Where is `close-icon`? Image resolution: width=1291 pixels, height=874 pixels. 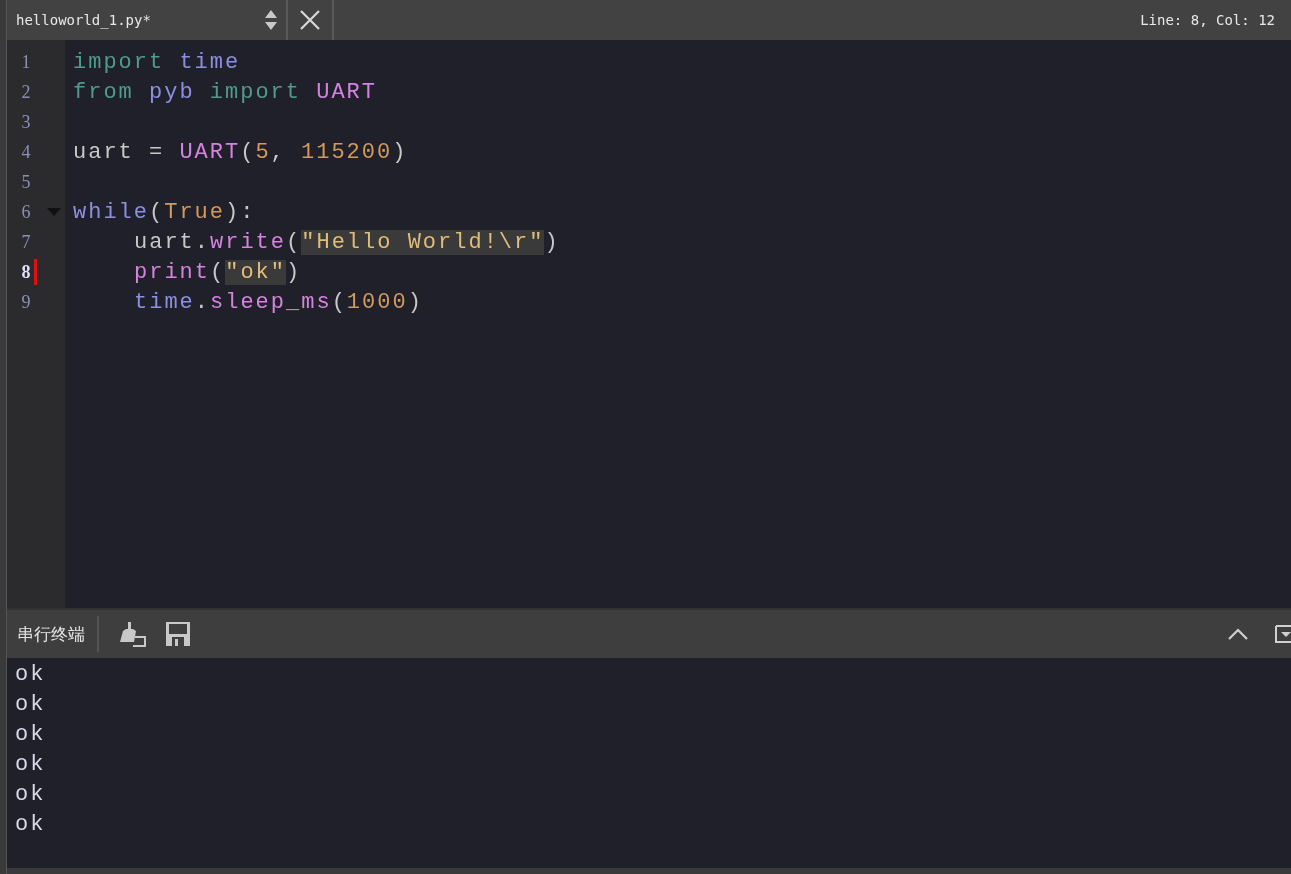 close-icon is located at coordinates (310, 20).